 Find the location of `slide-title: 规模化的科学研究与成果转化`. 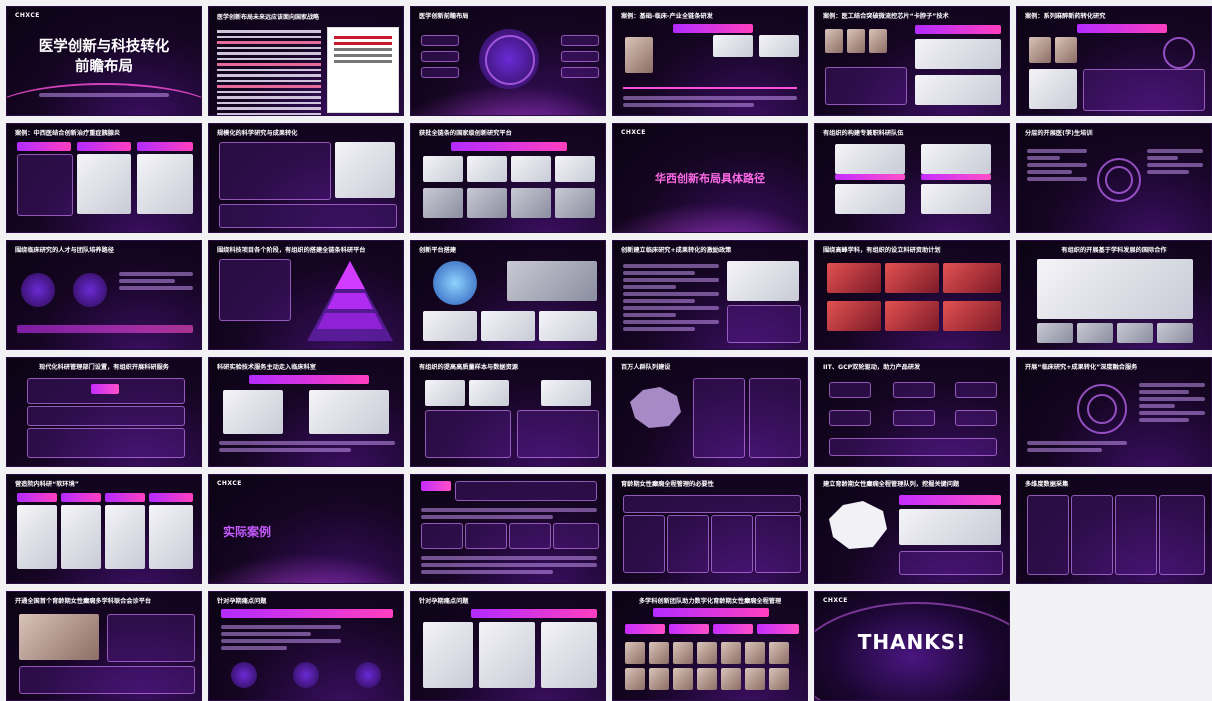

slide-title: 规模化的科学研究与成果转化 is located at coordinates (257, 133).